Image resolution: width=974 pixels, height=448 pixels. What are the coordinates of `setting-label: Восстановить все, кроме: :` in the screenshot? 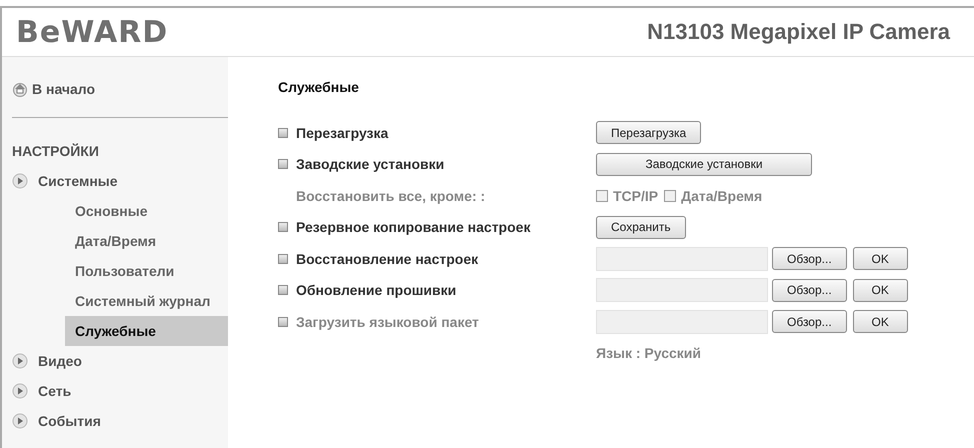 It's located at (391, 196).